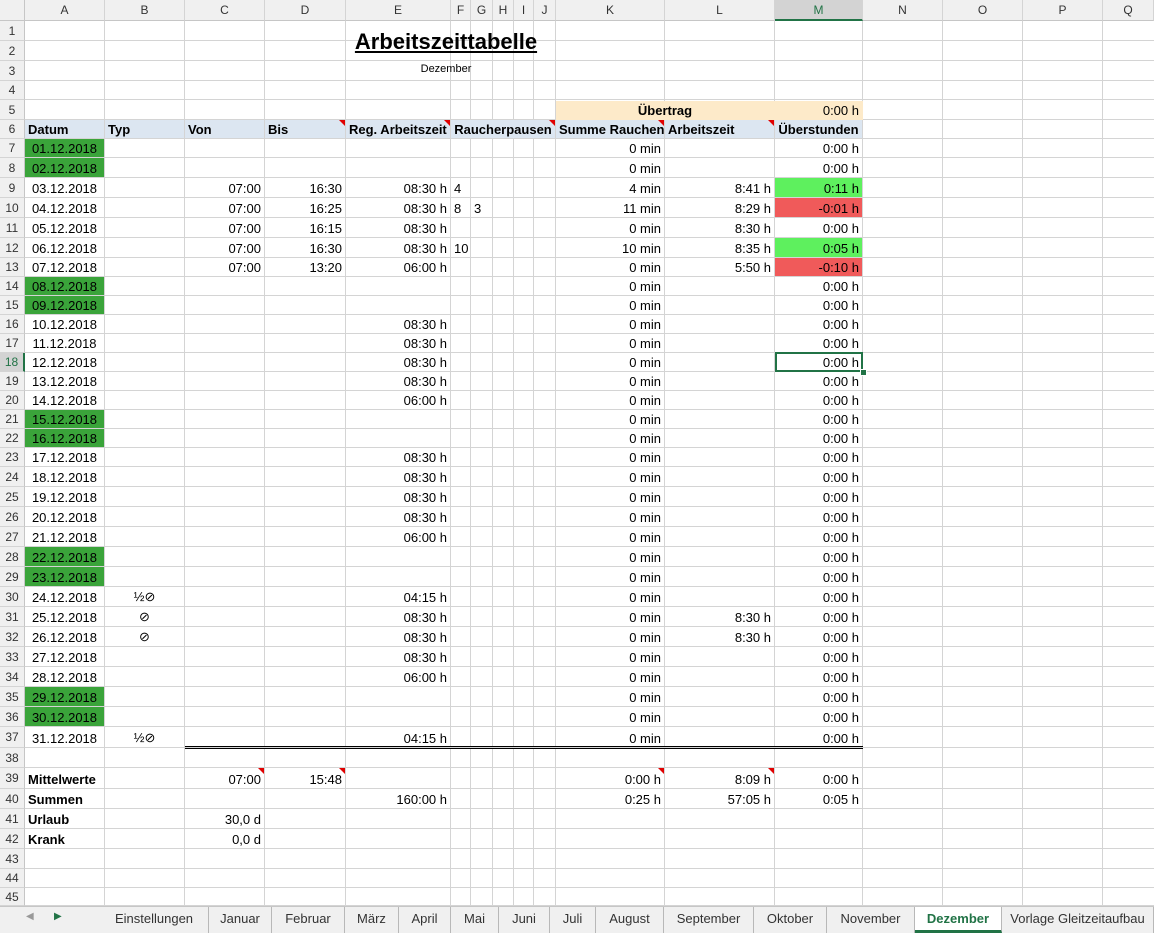 The width and height of the screenshot is (1154, 933). What do you see at coordinates (308, 920) in the screenshot?
I see `sheet-tab-februar: Februar` at bounding box center [308, 920].